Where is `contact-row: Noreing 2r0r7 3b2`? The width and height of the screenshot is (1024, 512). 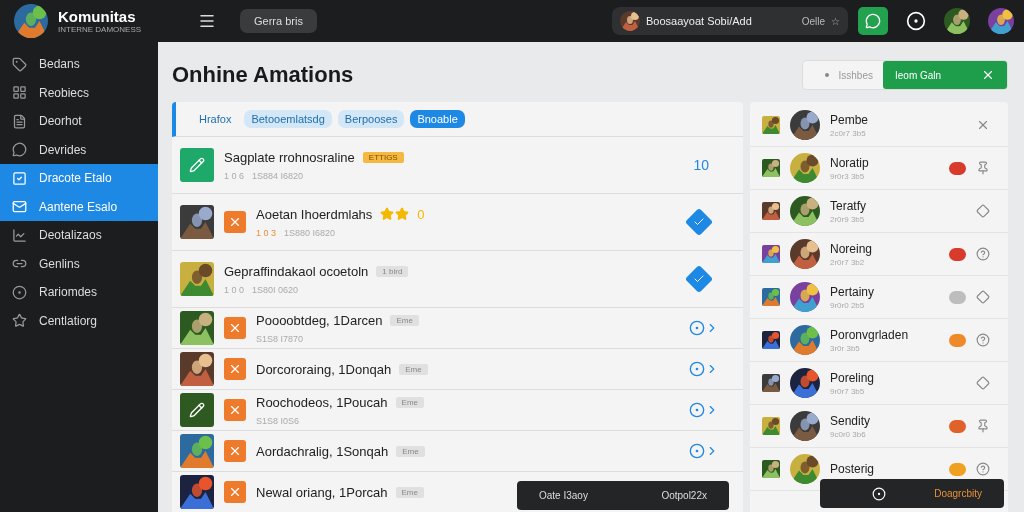
contact-row: Noreing 2r0r7 3b2 is located at coordinates (879, 254).